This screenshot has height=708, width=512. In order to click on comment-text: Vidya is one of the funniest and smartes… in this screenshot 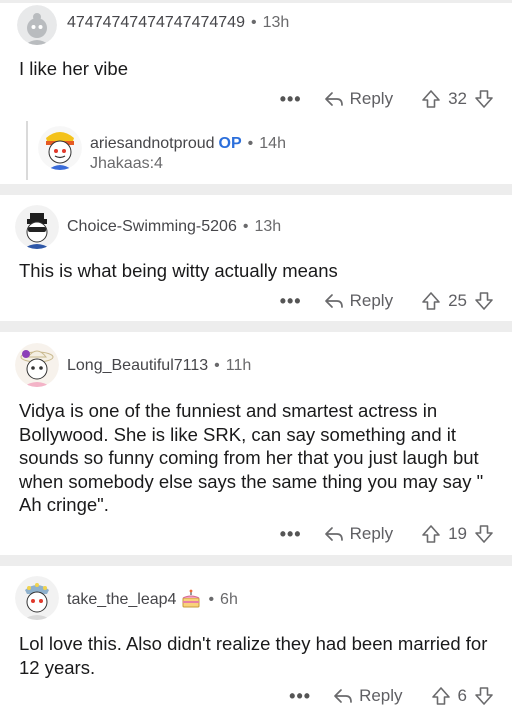, I will do `click(251, 457)`.